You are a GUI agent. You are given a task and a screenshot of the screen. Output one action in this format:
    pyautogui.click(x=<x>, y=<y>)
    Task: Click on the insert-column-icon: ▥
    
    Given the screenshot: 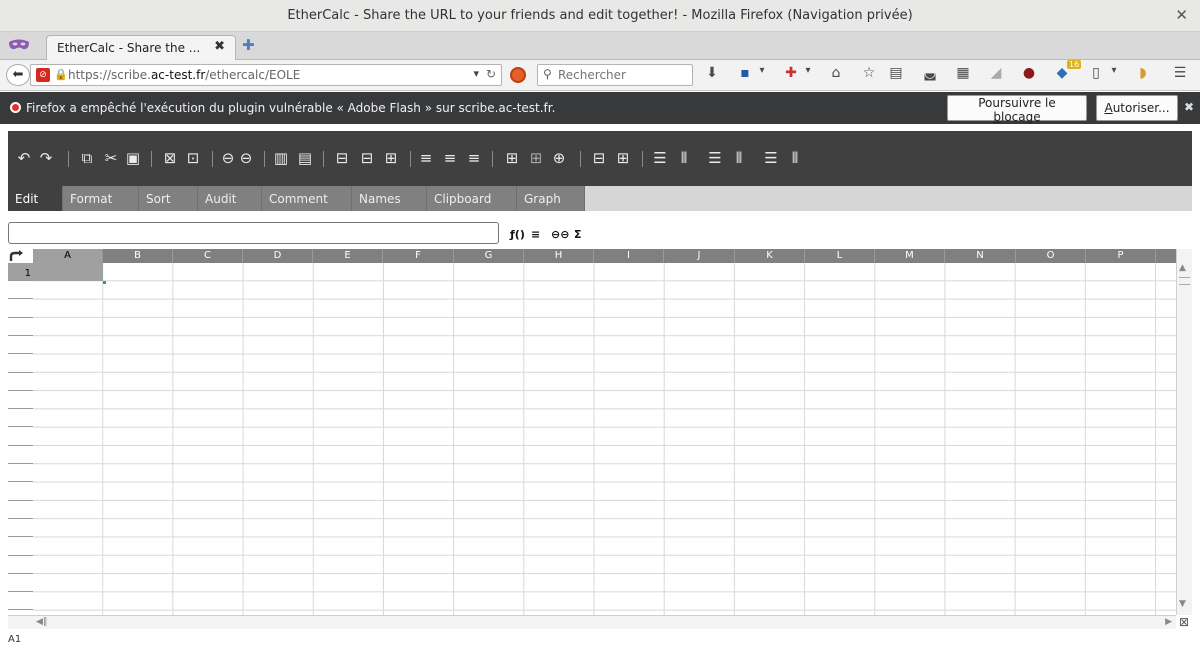 What is the action you would take?
    pyautogui.click(x=281, y=159)
    